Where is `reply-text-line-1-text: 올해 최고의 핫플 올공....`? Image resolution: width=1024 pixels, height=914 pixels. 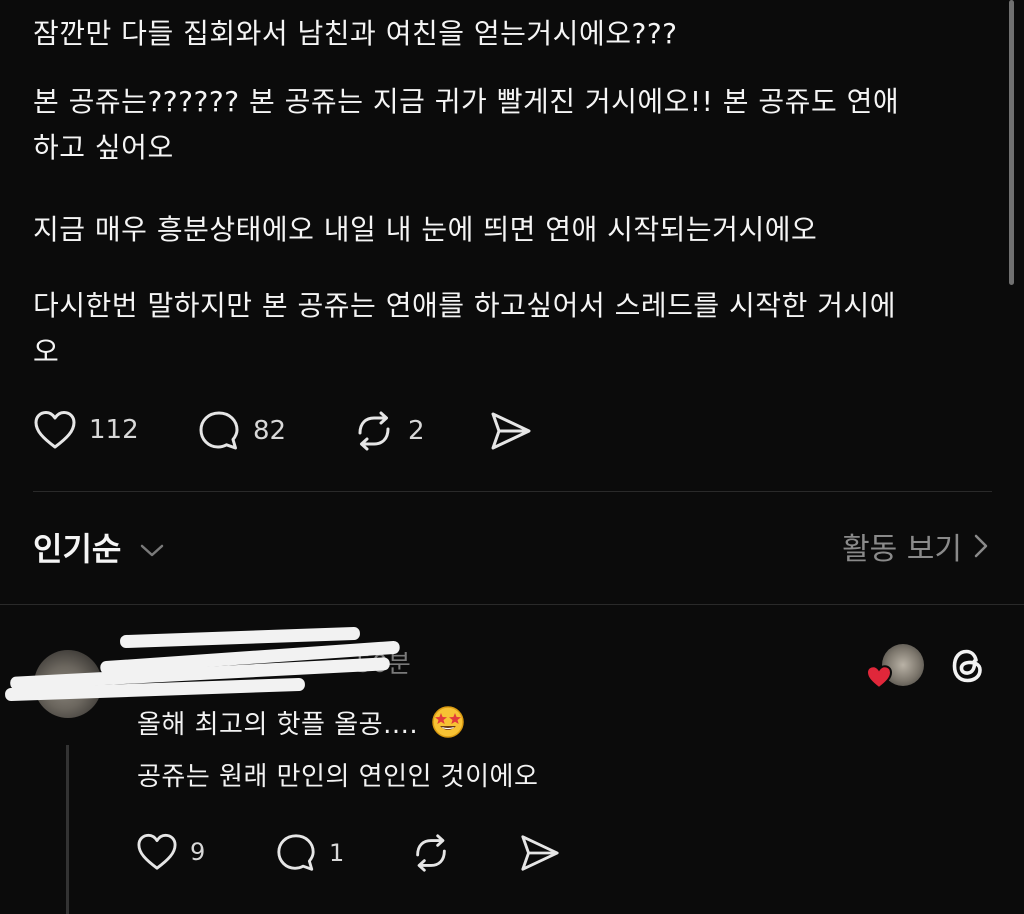 reply-text-line-1-text: 올해 최고의 핫플 올공.... is located at coordinates (278, 725).